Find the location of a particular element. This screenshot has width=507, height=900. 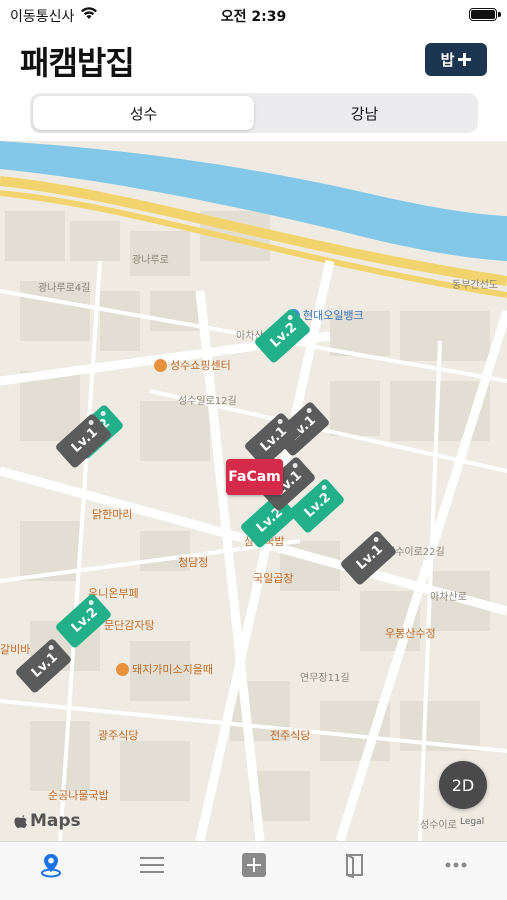

road-label: 동부간선도 is located at coordinates (475, 285).